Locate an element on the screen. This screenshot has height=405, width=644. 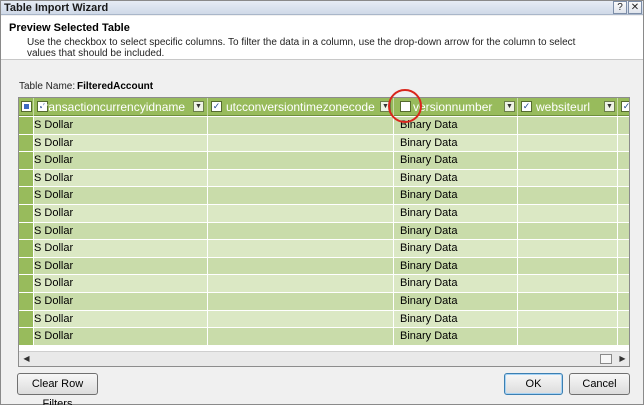
clear-row-filters-button: Clear Row Filters is located at coordinates (57, 389).